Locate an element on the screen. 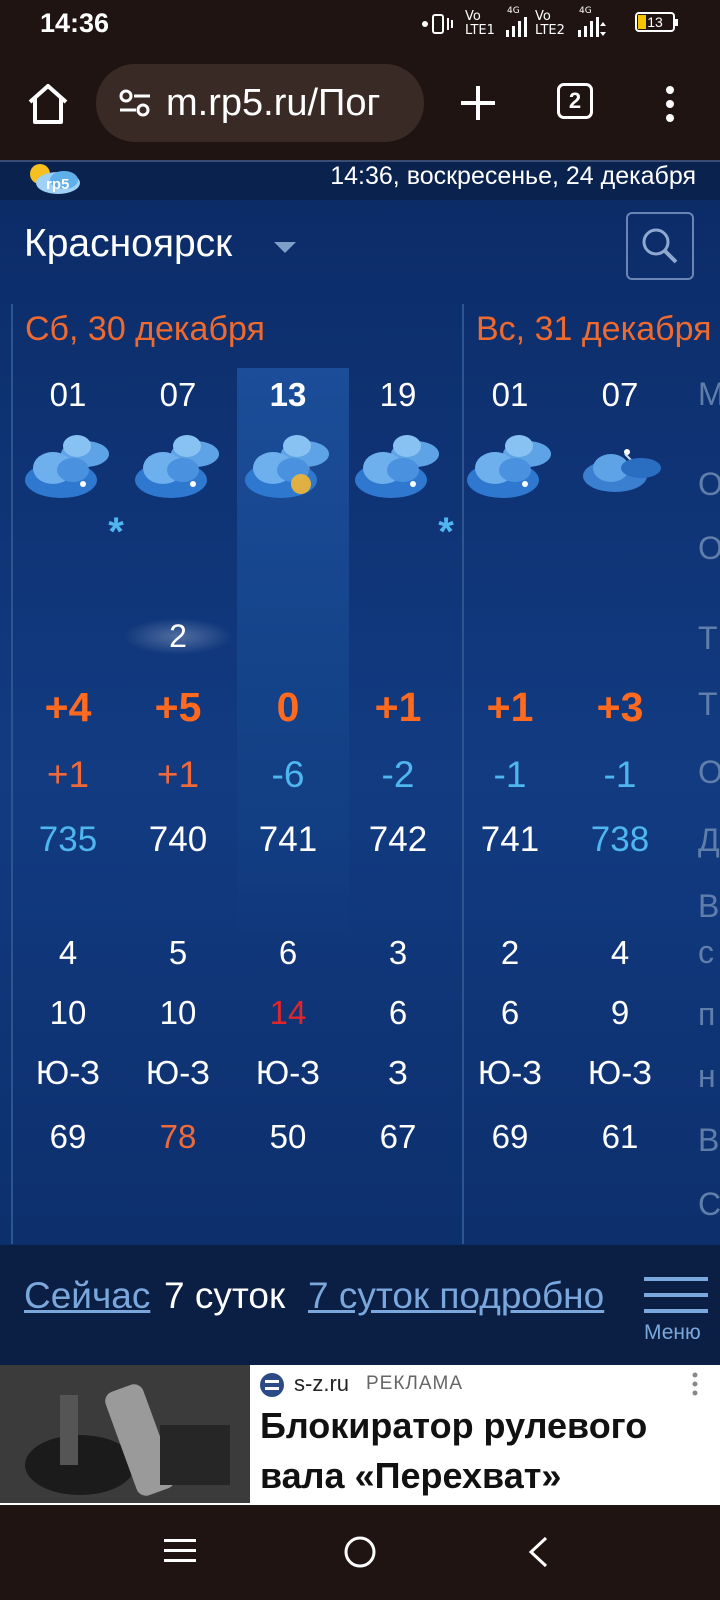  forecast-hour: 01 is located at coordinates (510, 394).